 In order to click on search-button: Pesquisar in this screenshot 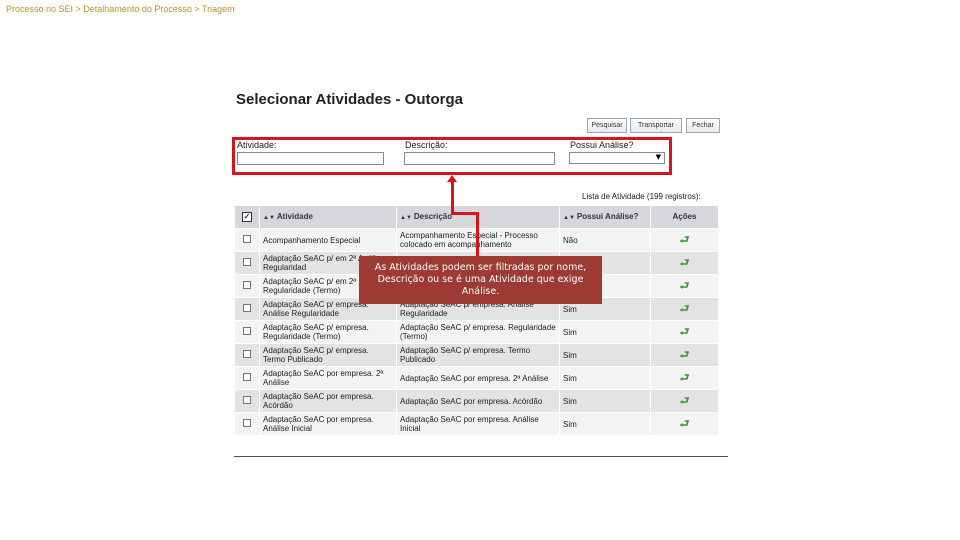, I will do `click(607, 125)`.